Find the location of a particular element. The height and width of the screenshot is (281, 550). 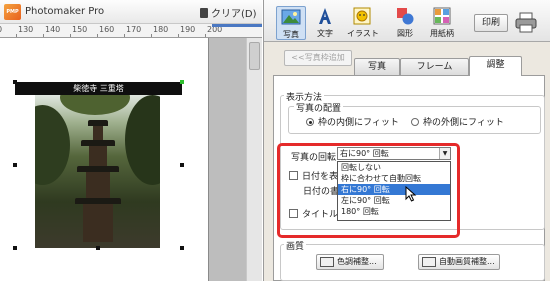

rotation-select-value: 右に90° 回転 is located at coordinates (364, 153).